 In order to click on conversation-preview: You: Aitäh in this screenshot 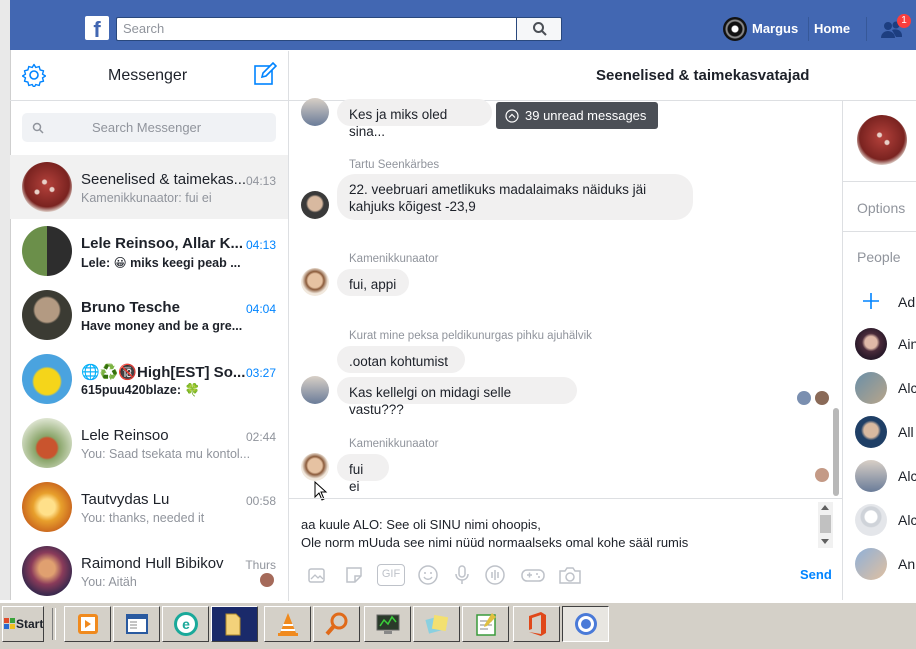, I will do `click(109, 582)`.